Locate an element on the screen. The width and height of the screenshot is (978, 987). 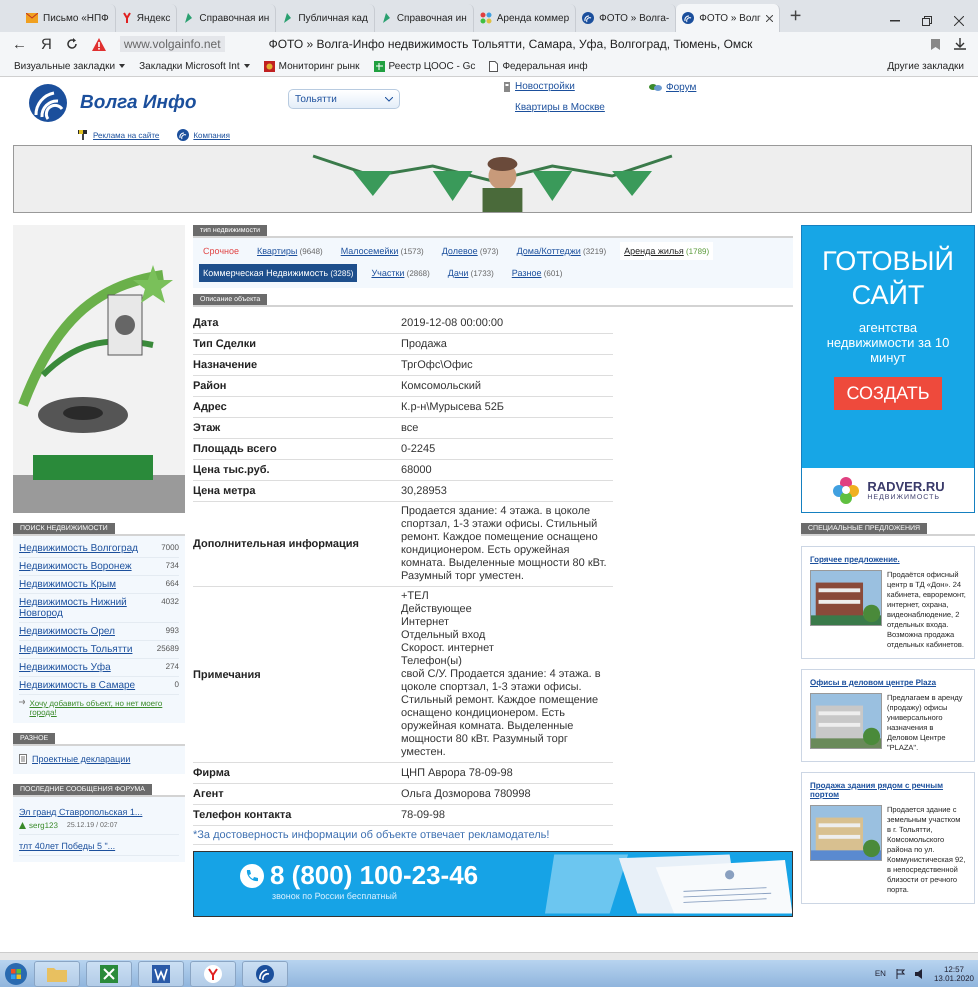
listing-count: 25689 is located at coordinates (167, 649).